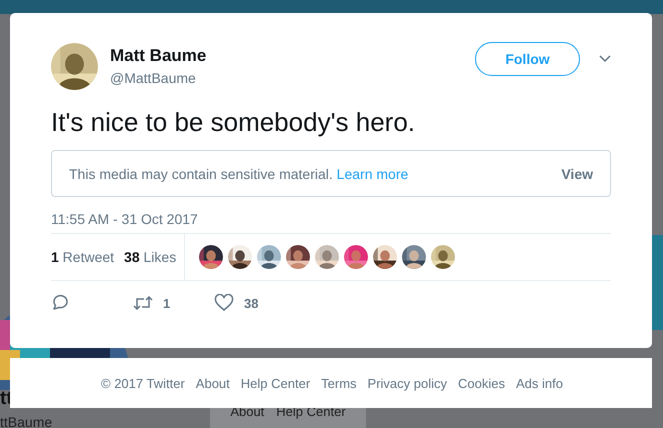  Describe the element at coordinates (143, 303) in the screenshot. I see `retweet-icon` at that location.